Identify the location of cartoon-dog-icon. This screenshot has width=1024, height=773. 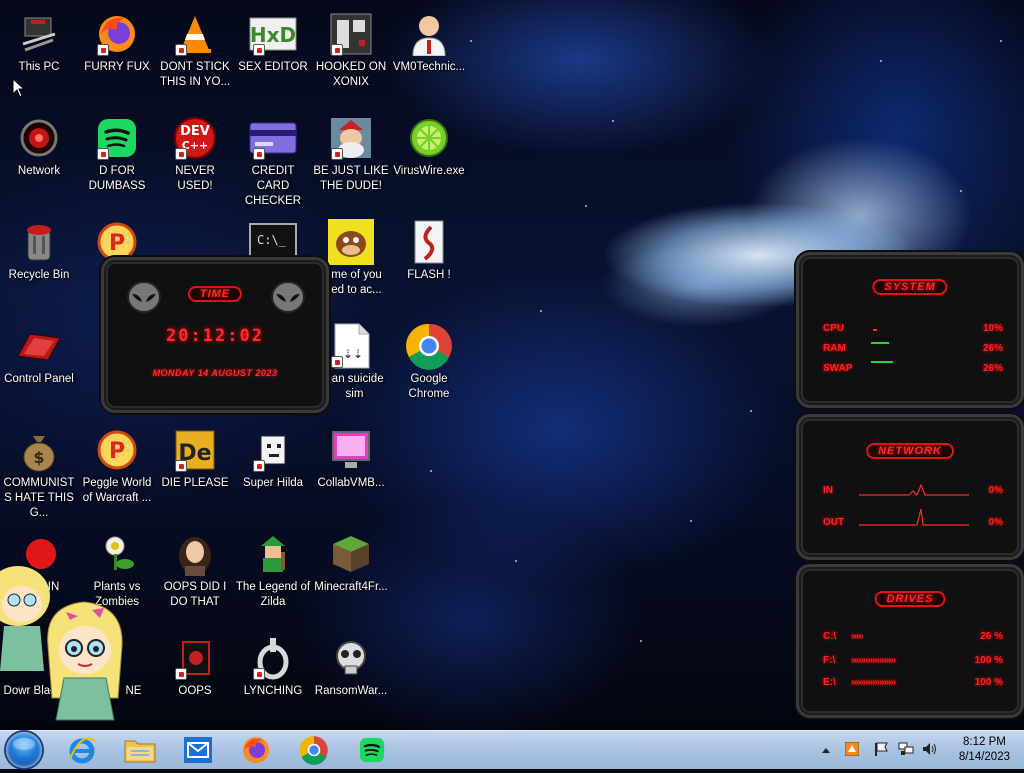
(351, 242).